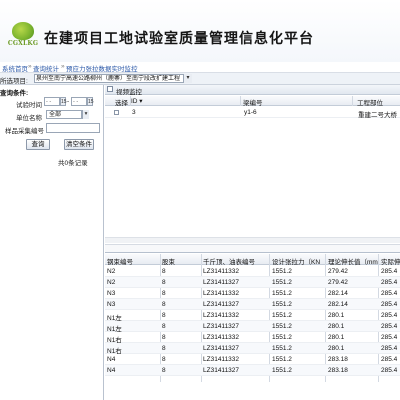 Image resolution: width=400 pixels, height=400 pixels. Describe the element at coordinates (252, 316) in the screenshot. I see `table-row: N1左 8 LZ31411332 1551.2 280.1 285.4` at that location.